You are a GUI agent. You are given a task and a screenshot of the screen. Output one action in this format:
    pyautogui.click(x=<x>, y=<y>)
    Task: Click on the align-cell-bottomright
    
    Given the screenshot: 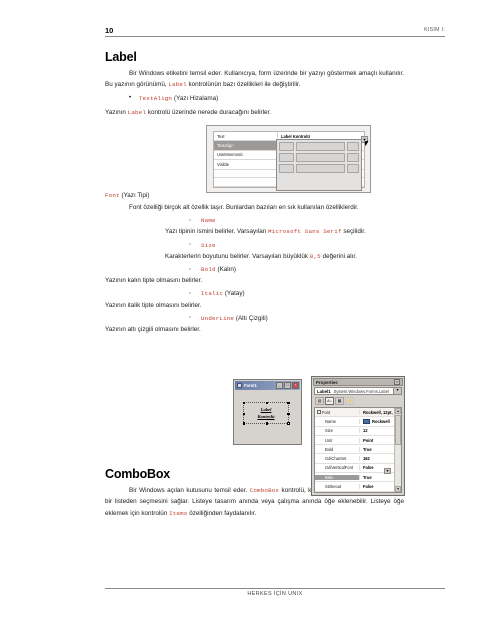 What is the action you would take?
    pyautogui.click(x=353, y=168)
    